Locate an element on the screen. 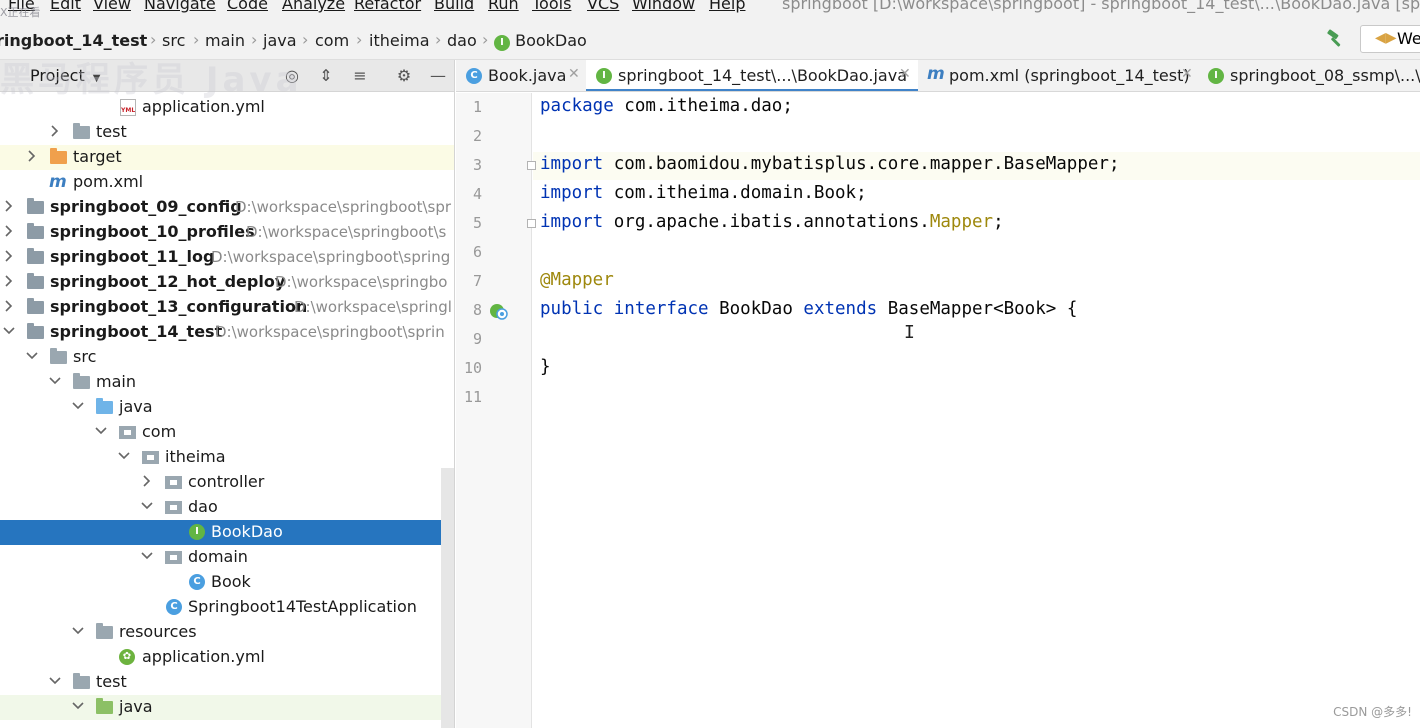 The width and height of the screenshot is (1420, 728). menu-help: Help is located at coordinates (727, 6).